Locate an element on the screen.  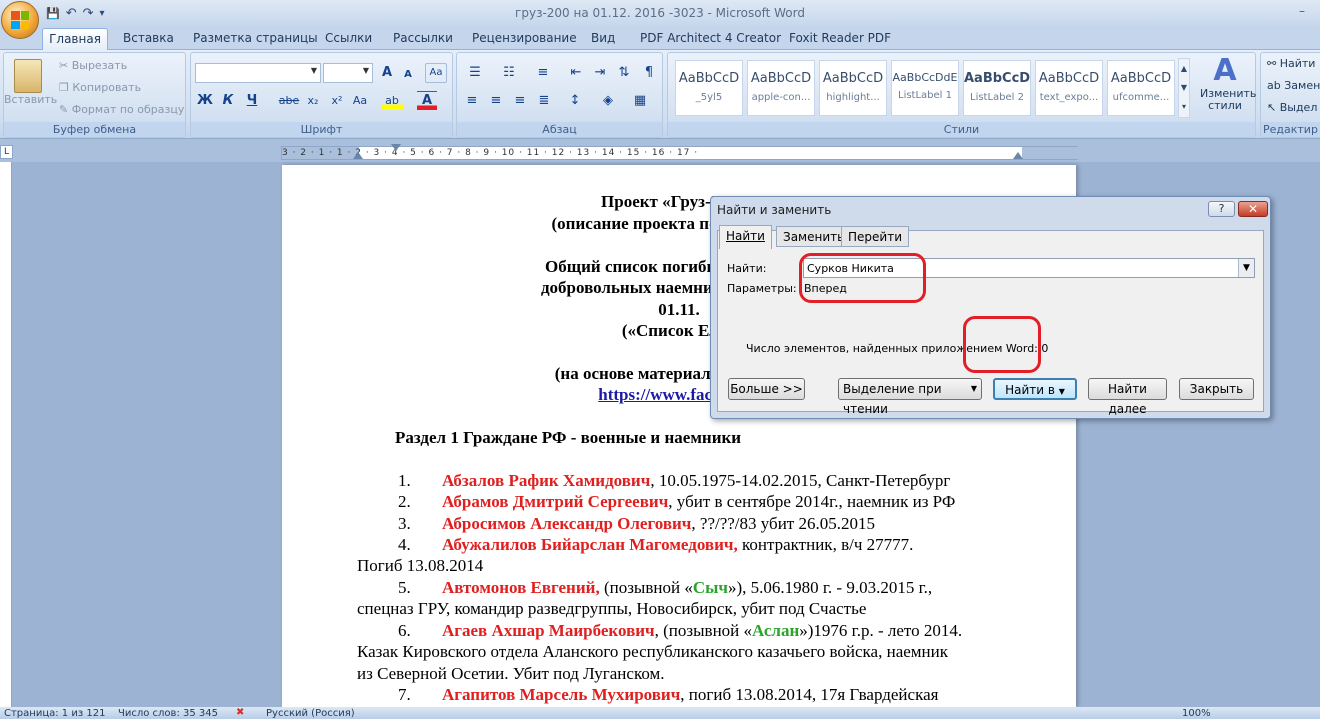
editing-group-label: Редактир is located at coordinates (1290, 129).